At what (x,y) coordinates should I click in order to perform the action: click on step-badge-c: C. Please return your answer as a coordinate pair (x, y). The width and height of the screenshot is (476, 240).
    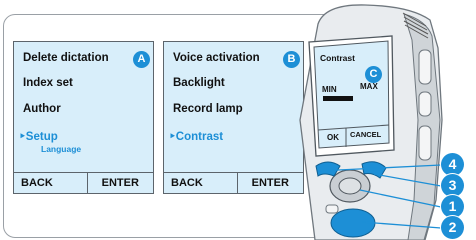
    Looking at the image, I should click on (373, 74).